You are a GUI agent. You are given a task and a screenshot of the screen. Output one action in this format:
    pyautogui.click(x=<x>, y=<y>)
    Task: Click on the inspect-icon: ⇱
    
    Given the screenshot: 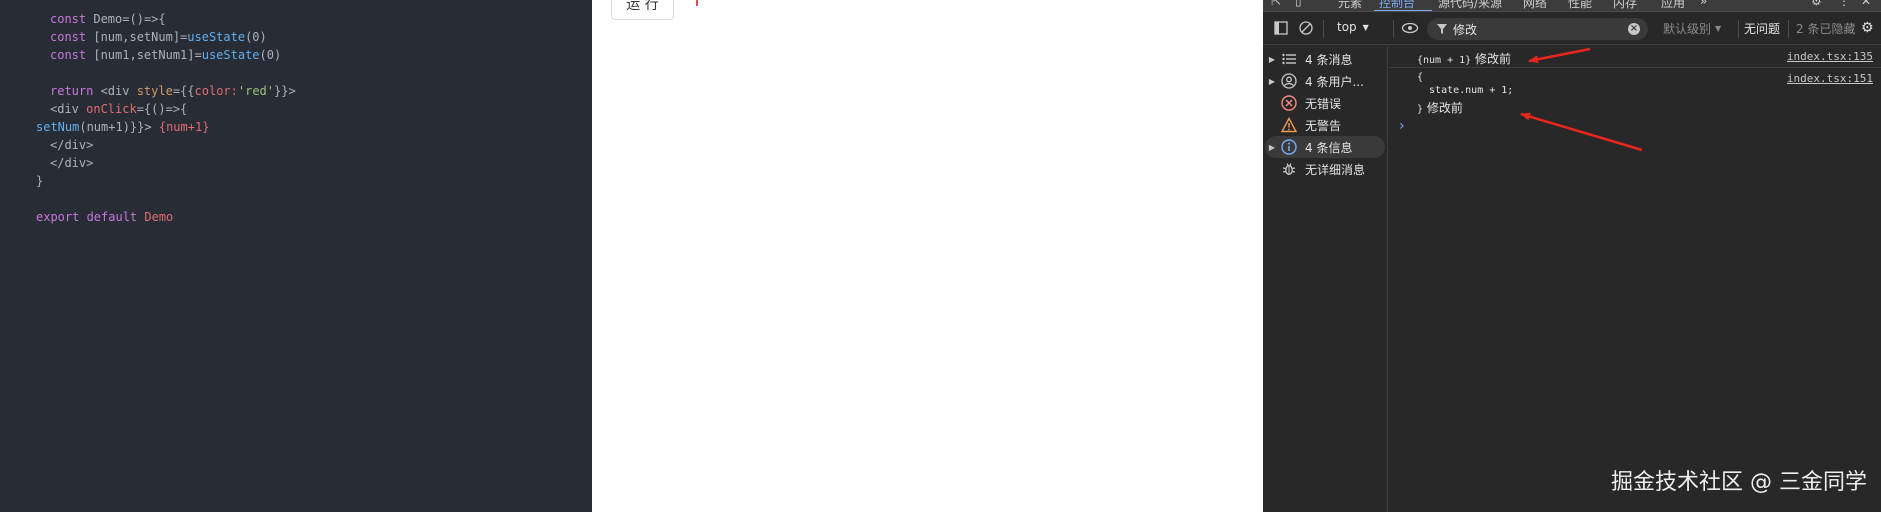 What is the action you would take?
    pyautogui.click(x=1276, y=4)
    